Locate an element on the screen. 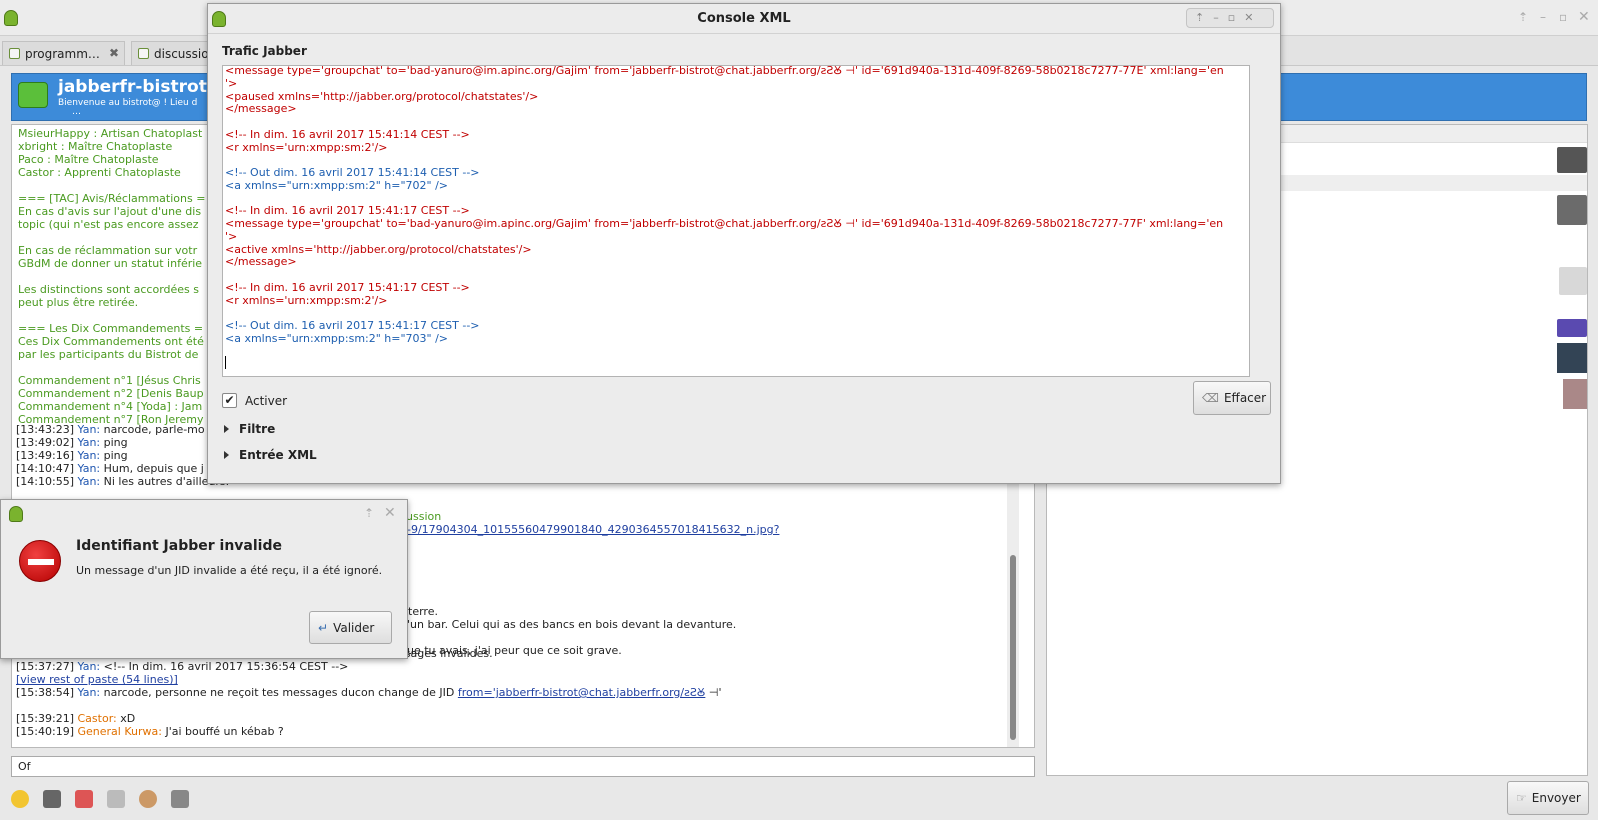 This screenshot has width=1598, height=820. chat-message: [13:43:23] Yan: narcode, parle-mo is located at coordinates (110, 429).